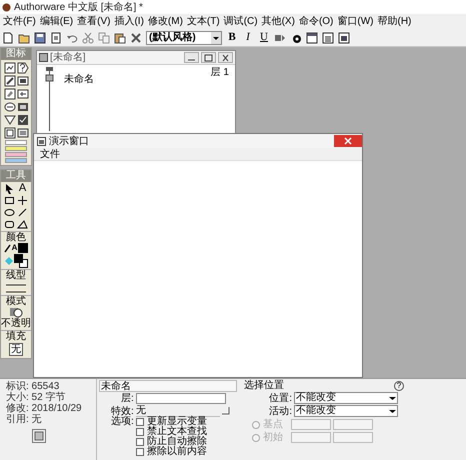 The image size is (466, 460). Describe the element at coordinates (39, 436) in the screenshot. I see `icon-preview` at that location.